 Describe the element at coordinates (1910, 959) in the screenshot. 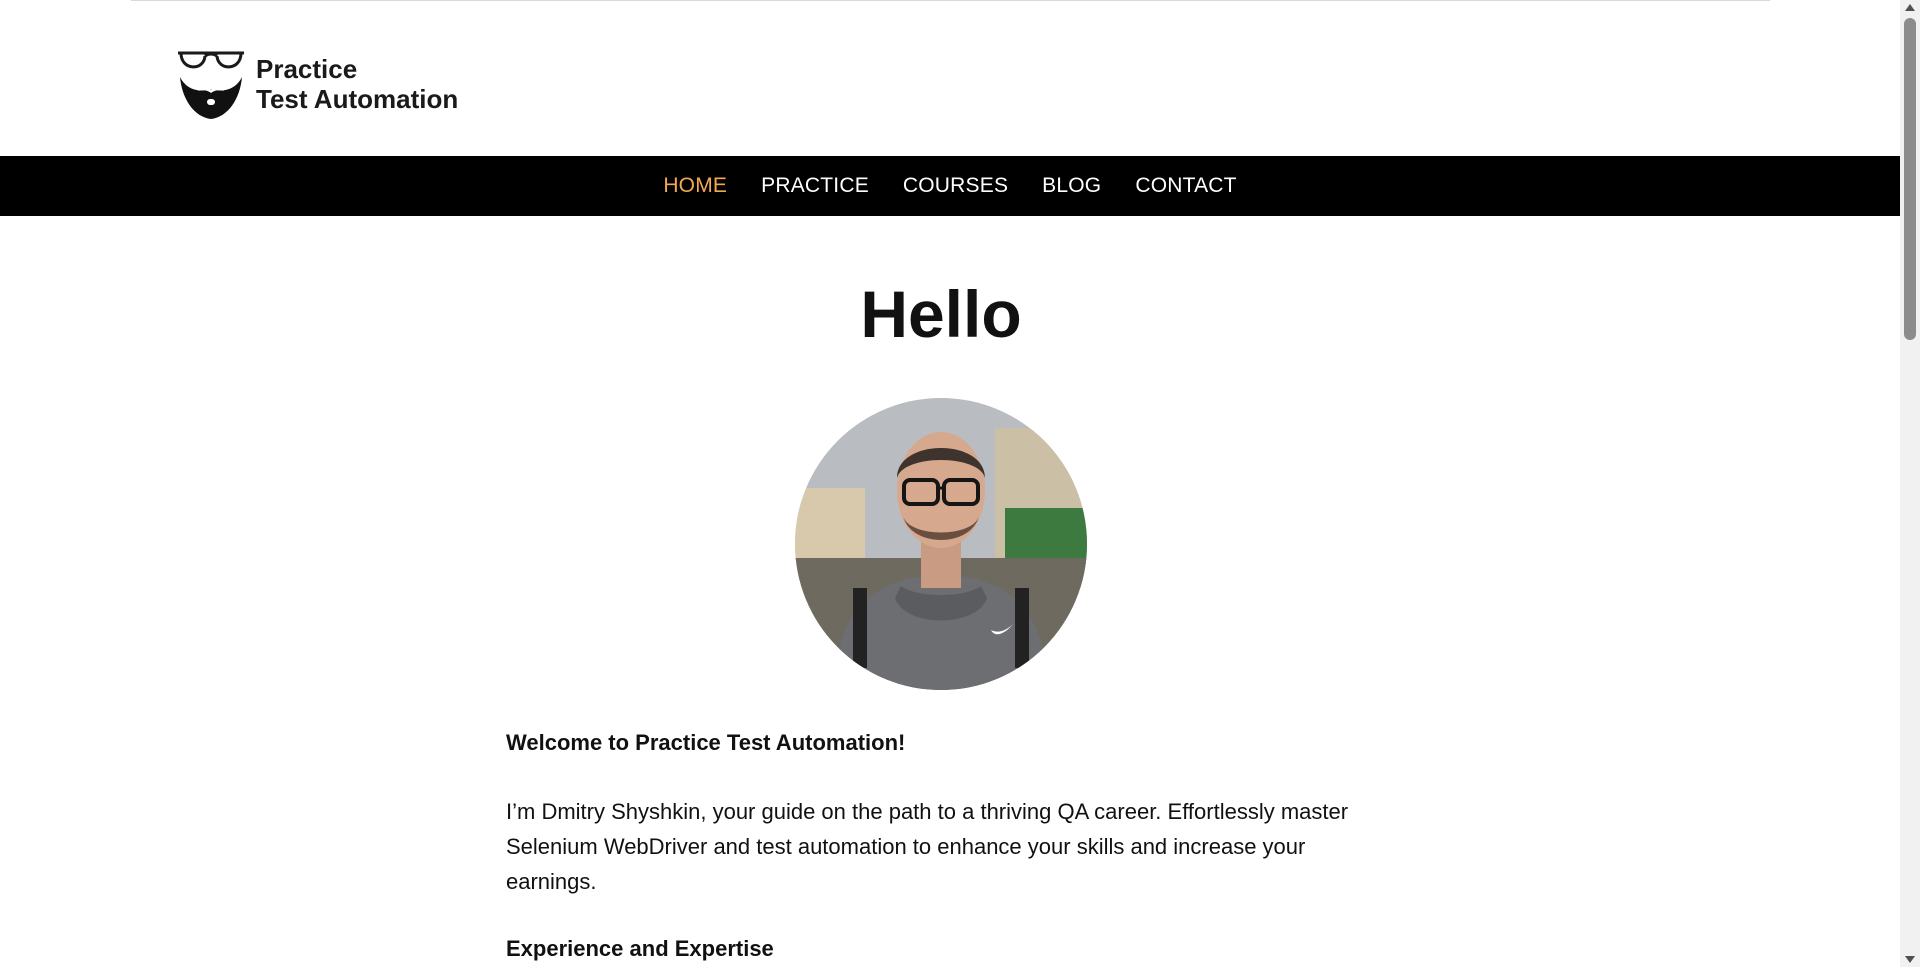

I see `chevron-down-icon` at that location.